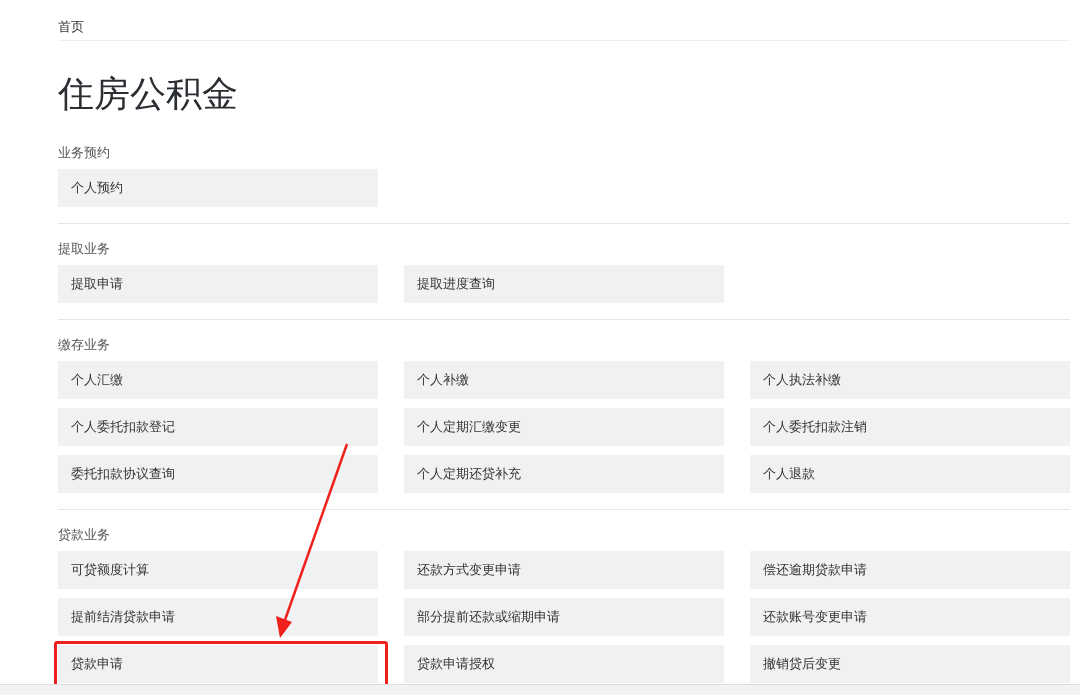 The height and width of the screenshot is (695, 1080). Describe the element at coordinates (218, 617) in the screenshot. I see `service-button: 提前结清贷款申请` at that location.